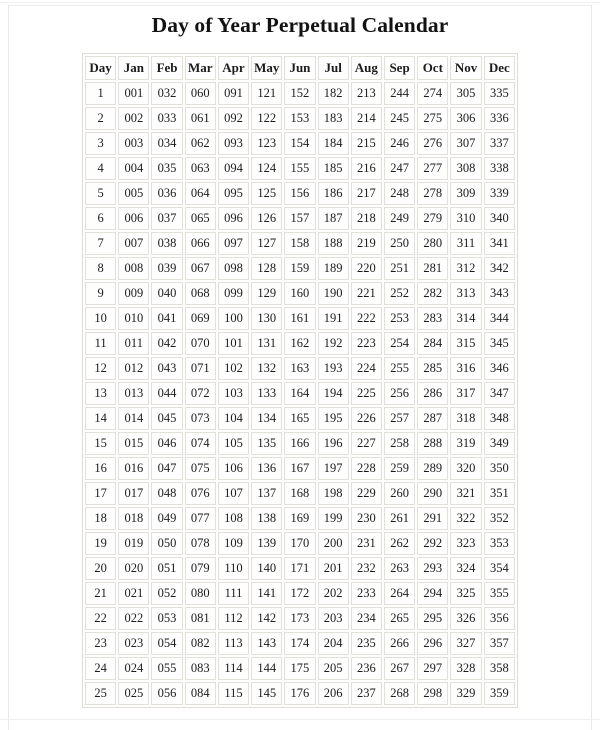 The width and height of the screenshot is (600, 730). I want to click on day-of-year-cell: 081, so click(200, 618).